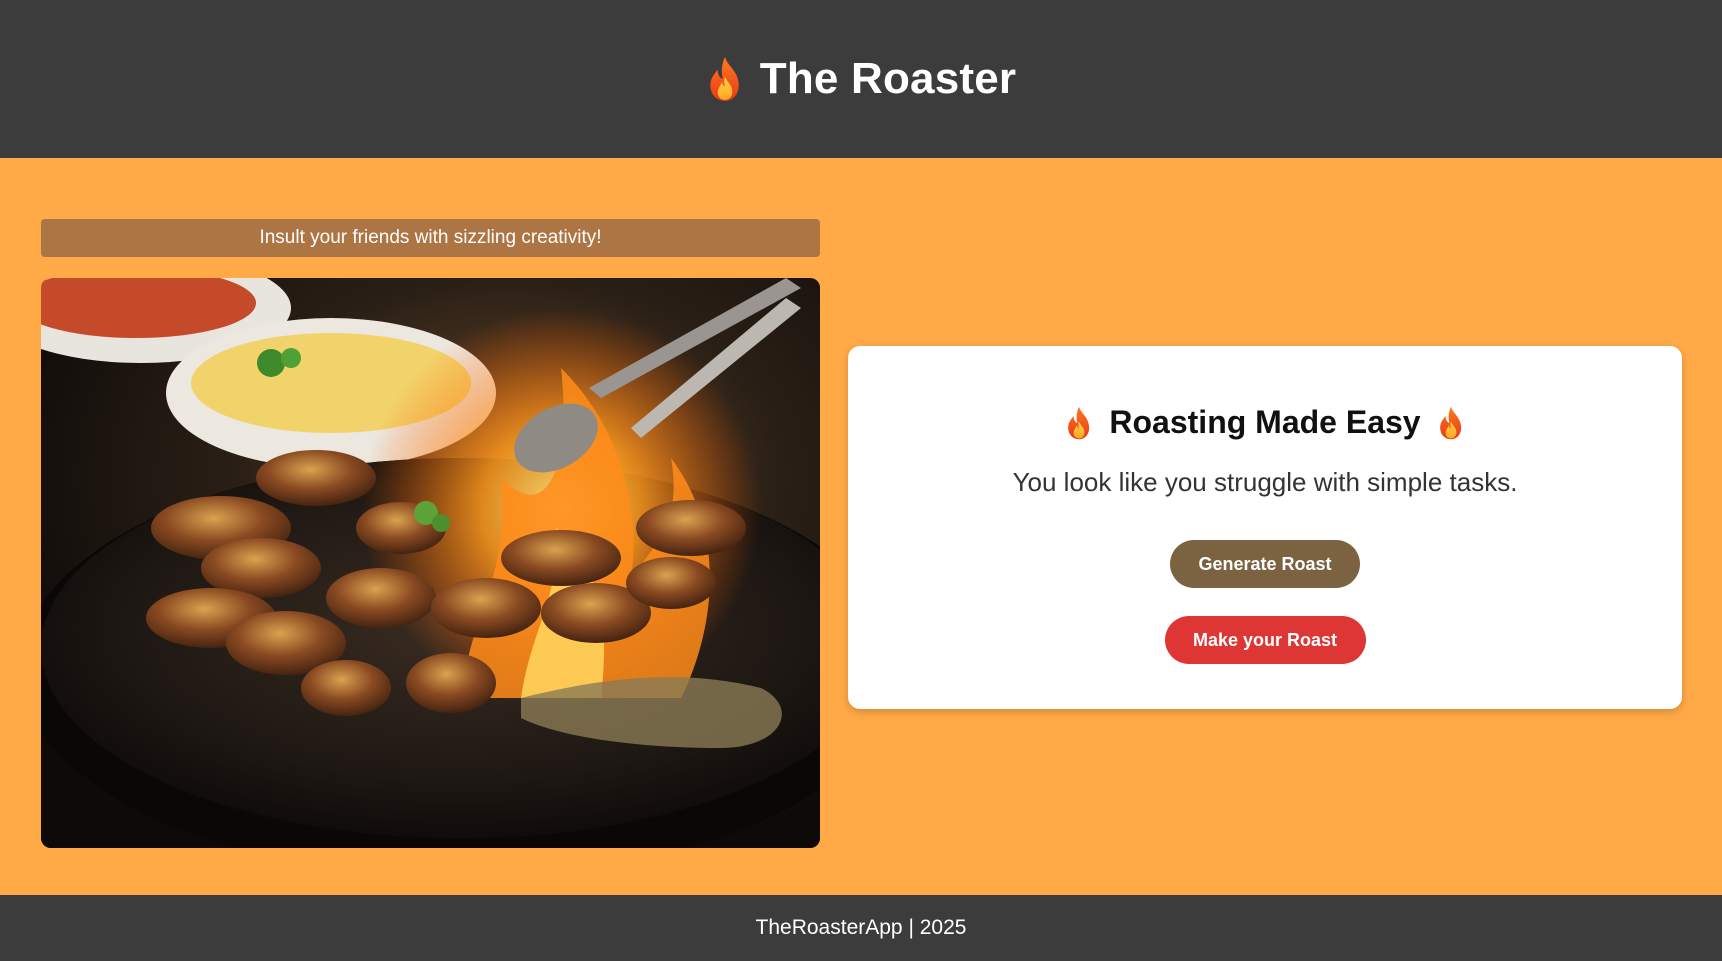 The image size is (1722, 961). I want to click on app-title: The Roaster, so click(888, 78).